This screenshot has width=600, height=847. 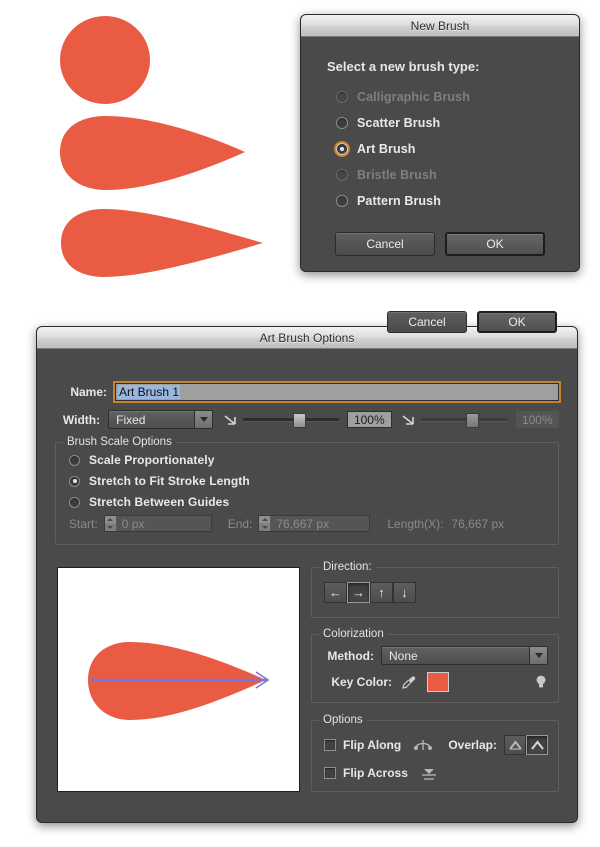 I want to click on radio-label: Calligraphic Brush, so click(x=413, y=97).